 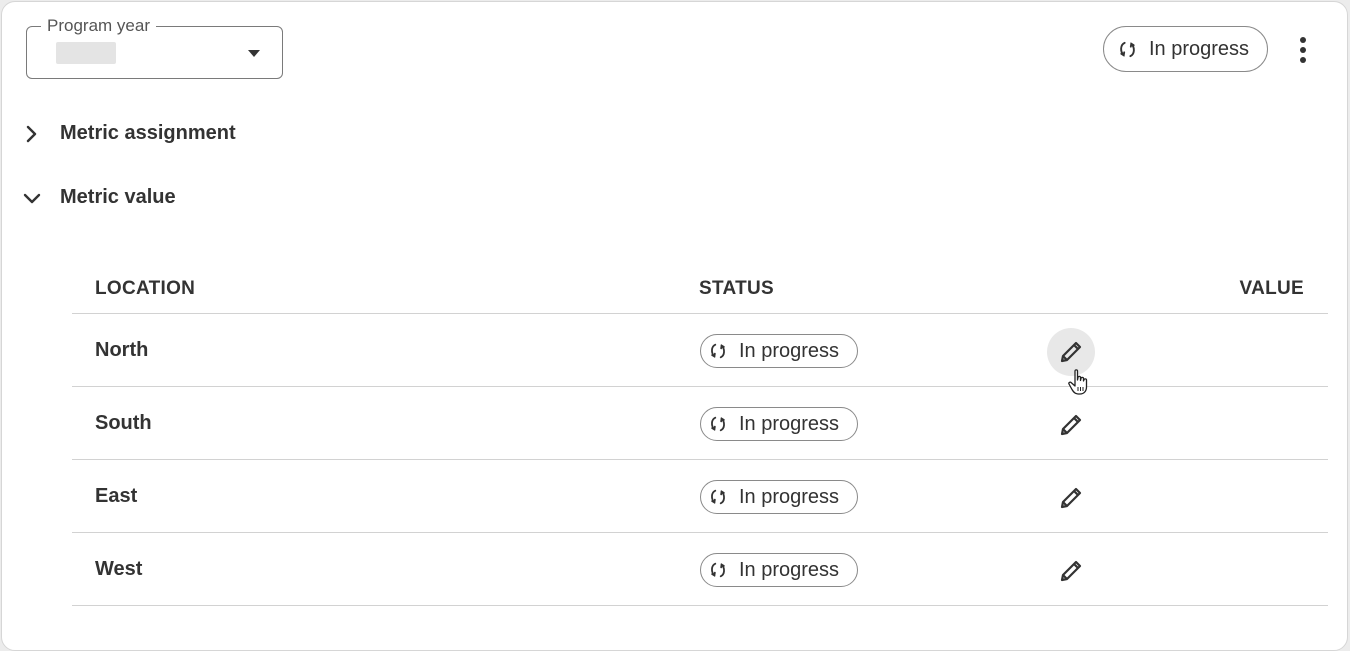 What do you see at coordinates (119, 569) in the screenshot?
I see `location-cell: West` at bounding box center [119, 569].